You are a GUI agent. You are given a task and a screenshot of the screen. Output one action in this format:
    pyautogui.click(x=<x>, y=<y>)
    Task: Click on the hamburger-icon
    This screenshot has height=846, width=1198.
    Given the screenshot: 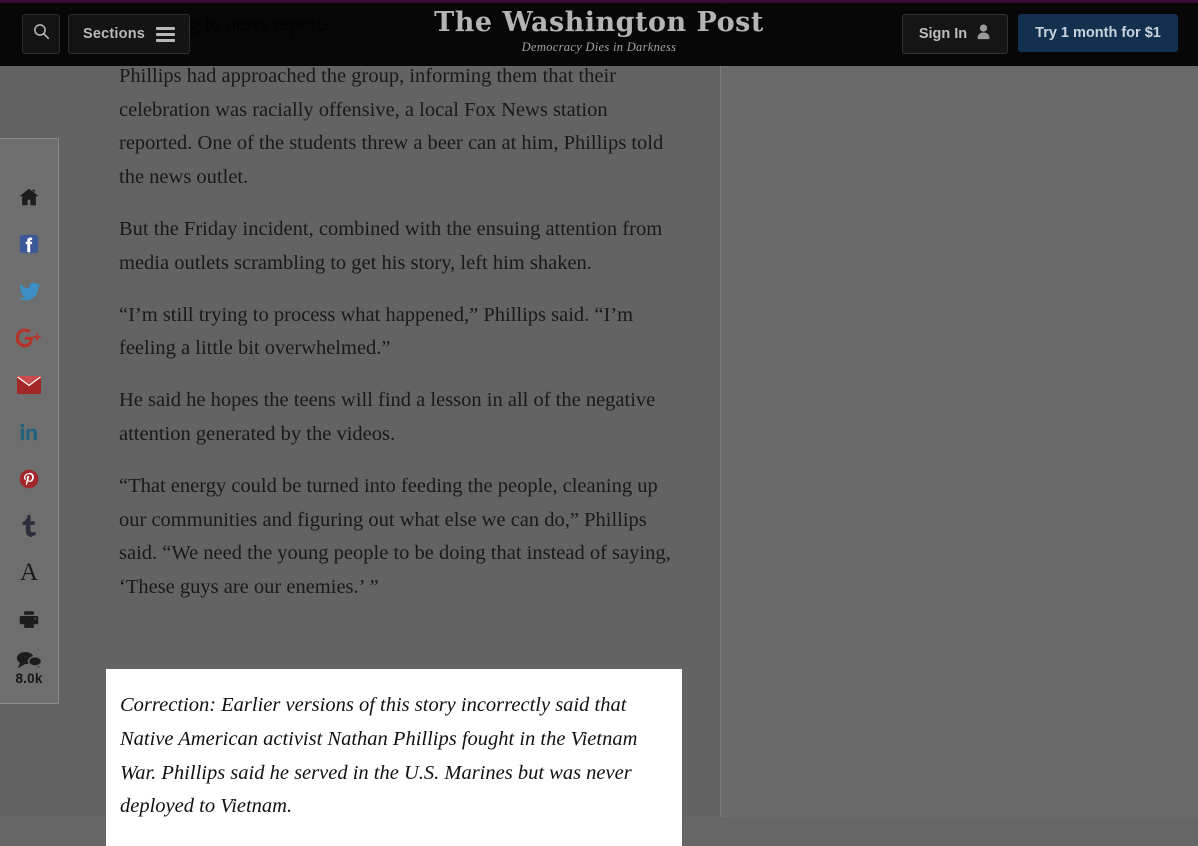 What is the action you would take?
    pyautogui.click(x=166, y=34)
    